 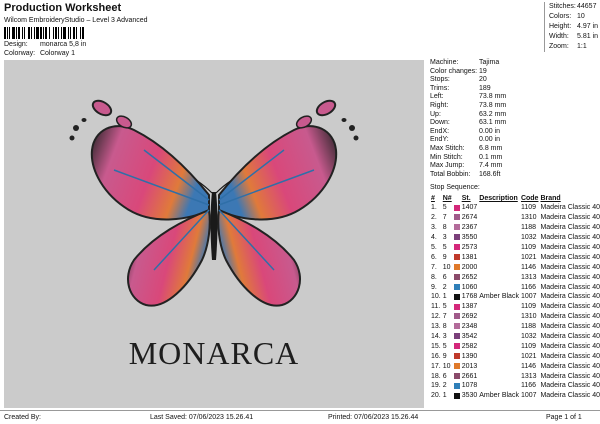 I want to click on cell-stitches: 3530, so click(x=469, y=396).